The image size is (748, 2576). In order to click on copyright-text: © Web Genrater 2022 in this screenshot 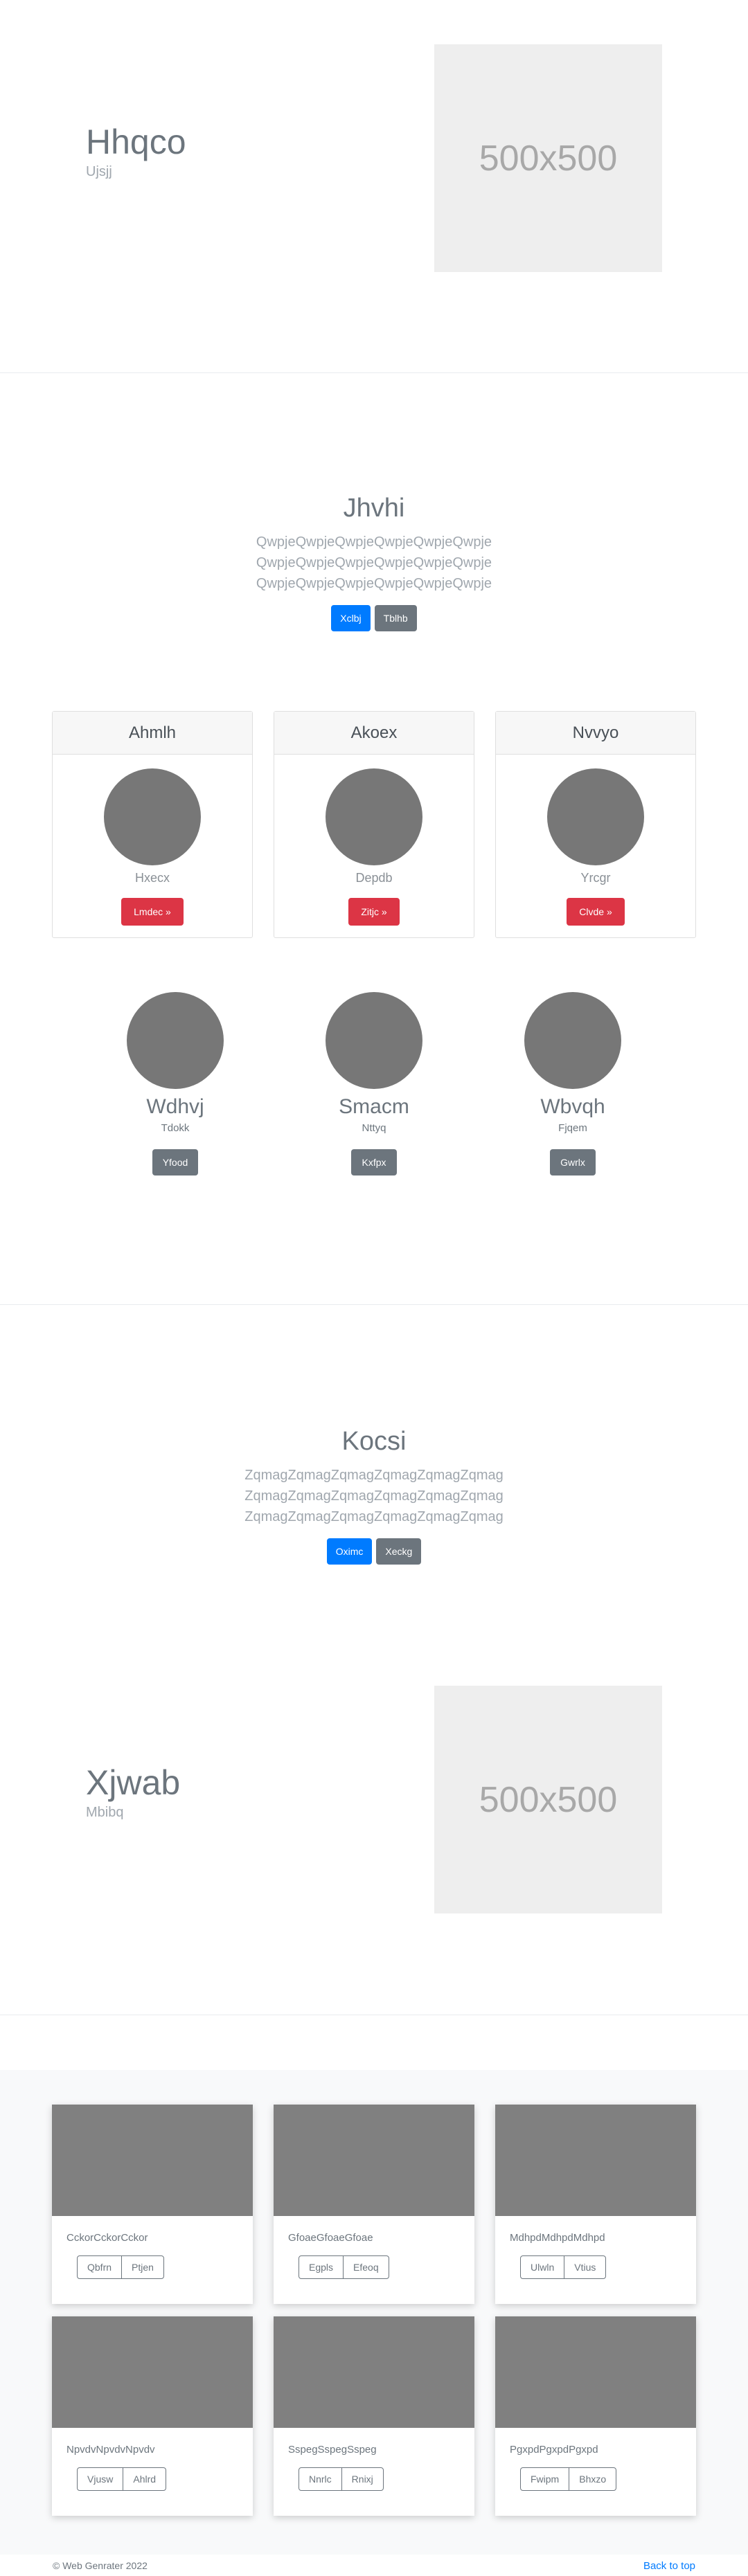, I will do `click(100, 2565)`.